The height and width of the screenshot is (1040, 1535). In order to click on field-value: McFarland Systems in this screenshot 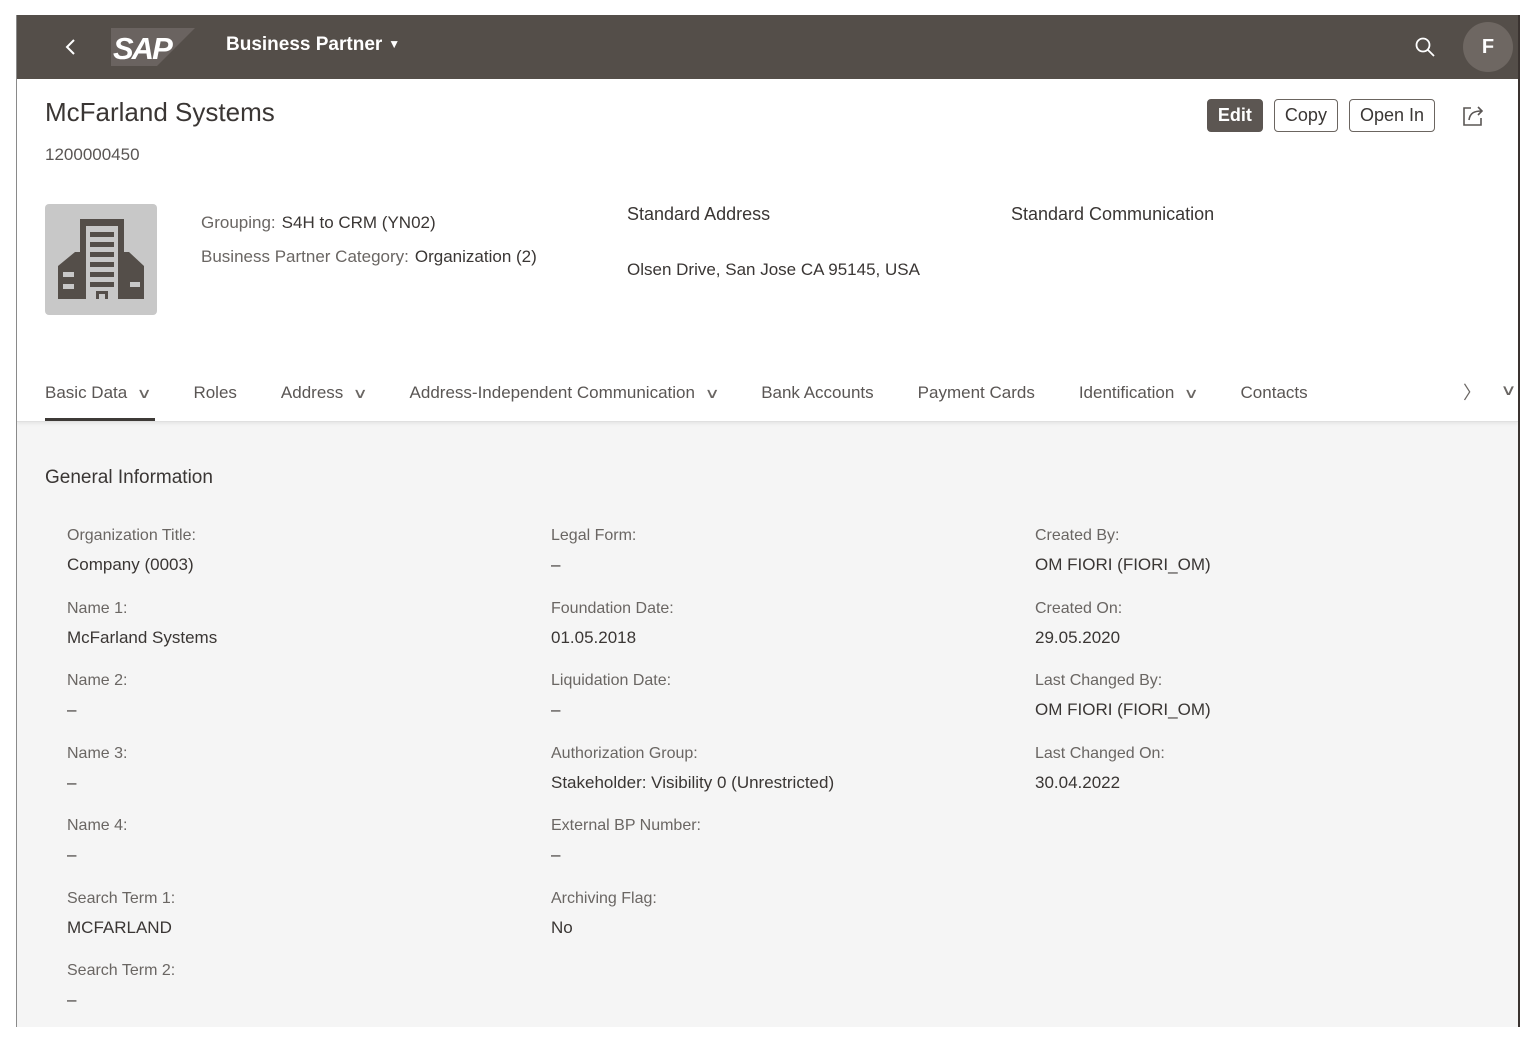, I will do `click(142, 637)`.